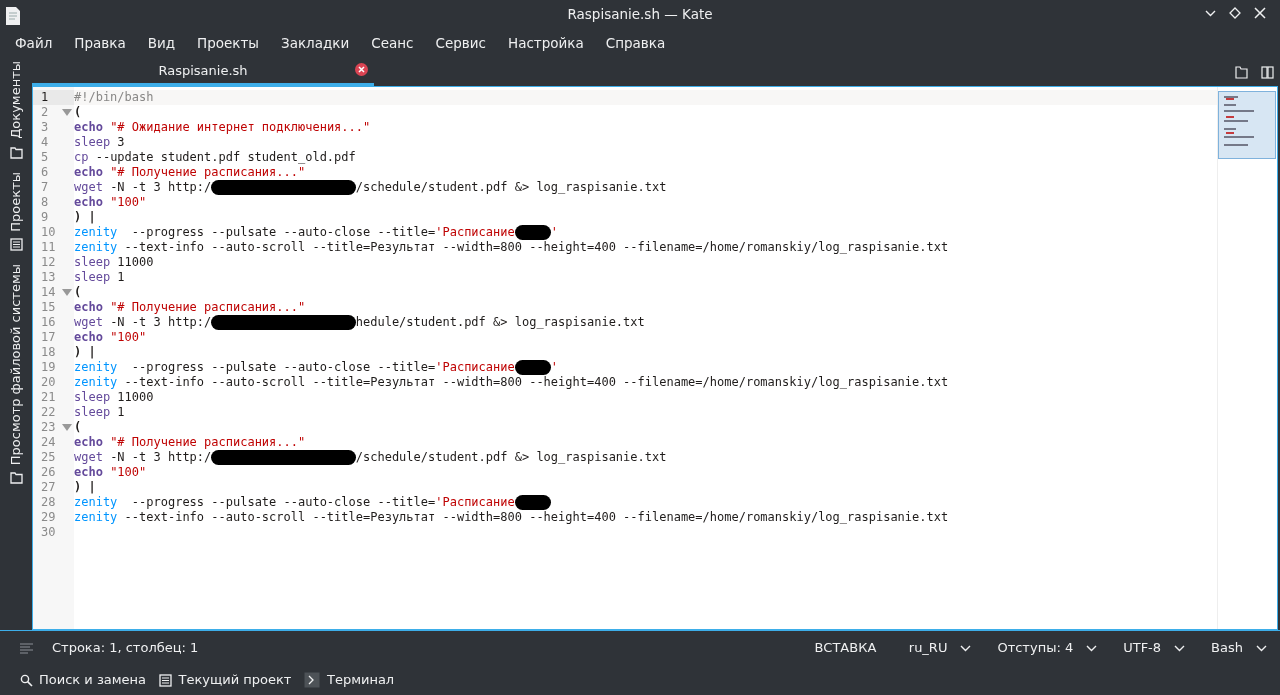 The height and width of the screenshot is (695, 1280). Describe the element at coordinates (83, 680) in the screenshot. I see `tool-view-button: Поиск и замена` at that location.